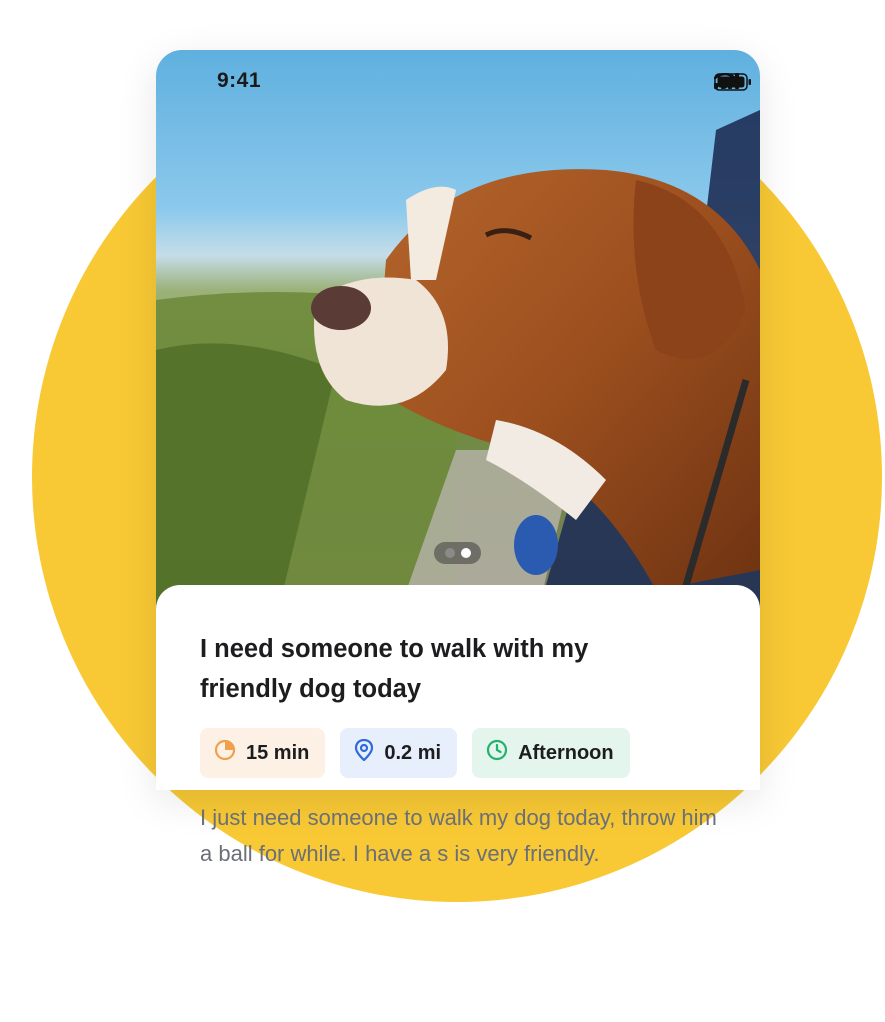 The image size is (885, 1022). What do you see at coordinates (497, 753) in the screenshot?
I see `clock-icon` at bounding box center [497, 753].